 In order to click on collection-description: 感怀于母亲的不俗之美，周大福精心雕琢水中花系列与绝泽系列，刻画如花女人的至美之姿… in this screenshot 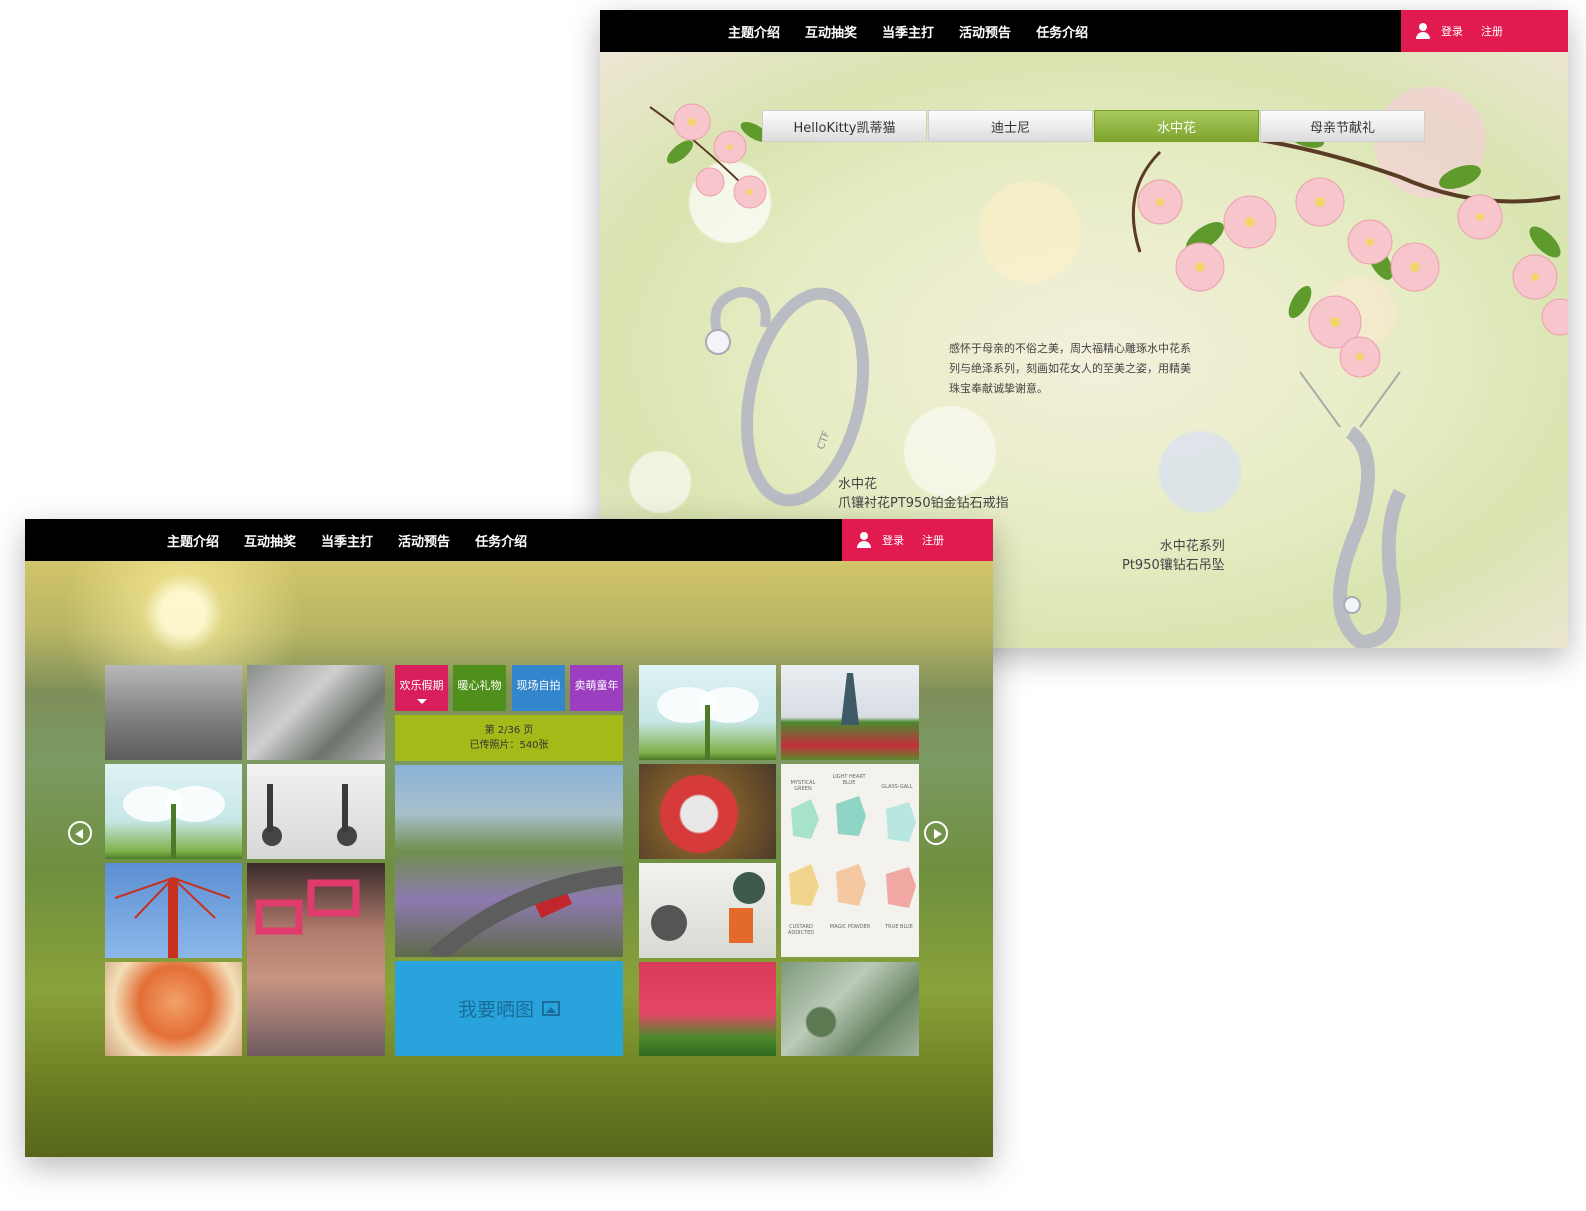, I will do `click(1070, 368)`.